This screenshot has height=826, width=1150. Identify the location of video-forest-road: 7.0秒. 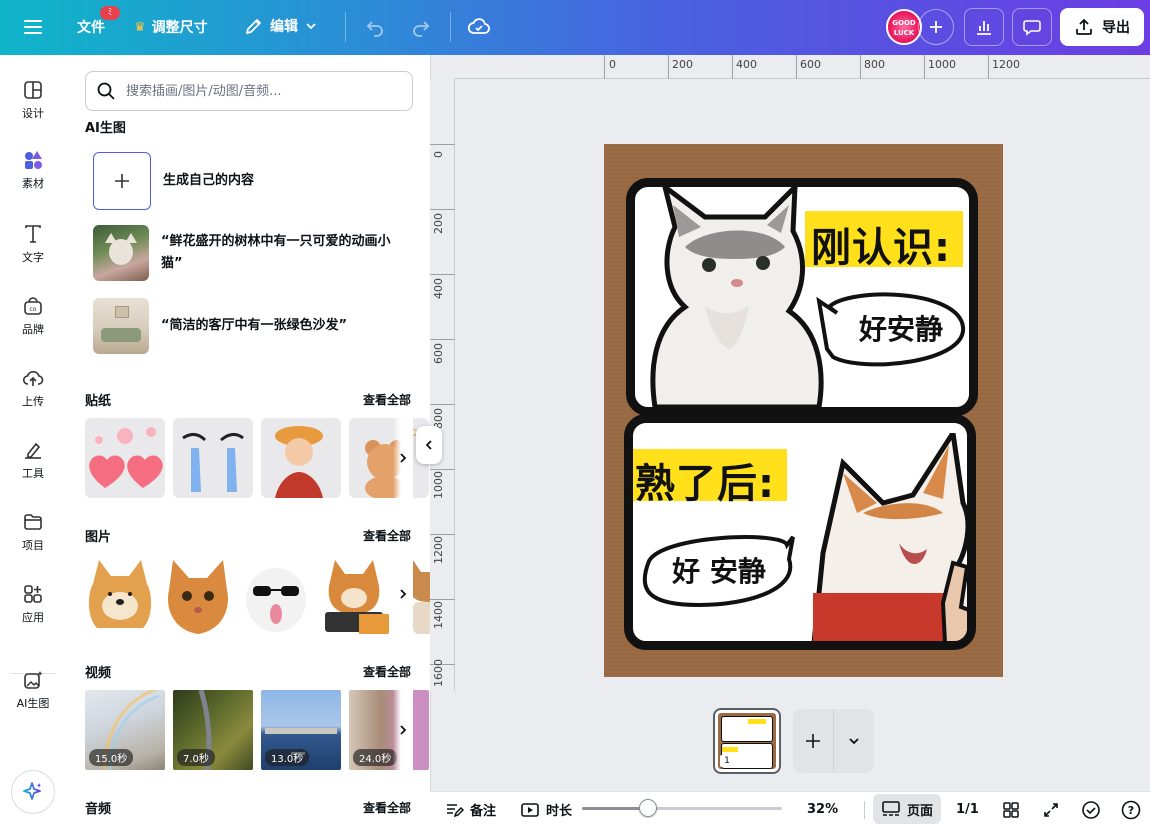
(213, 730).